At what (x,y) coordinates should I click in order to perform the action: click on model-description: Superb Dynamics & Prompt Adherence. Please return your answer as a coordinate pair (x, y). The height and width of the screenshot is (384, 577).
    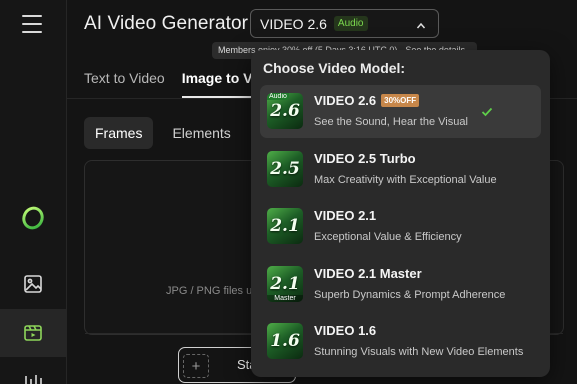
    Looking at the image, I should click on (410, 295).